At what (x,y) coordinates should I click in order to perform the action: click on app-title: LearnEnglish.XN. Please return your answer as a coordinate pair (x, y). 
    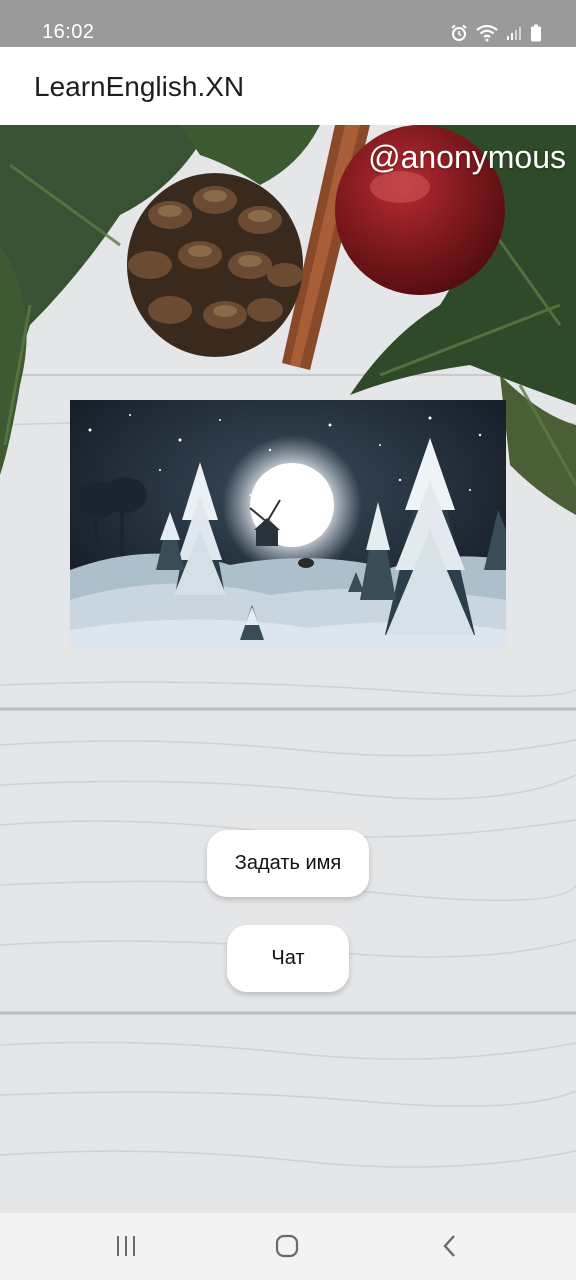
    Looking at the image, I should click on (139, 86).